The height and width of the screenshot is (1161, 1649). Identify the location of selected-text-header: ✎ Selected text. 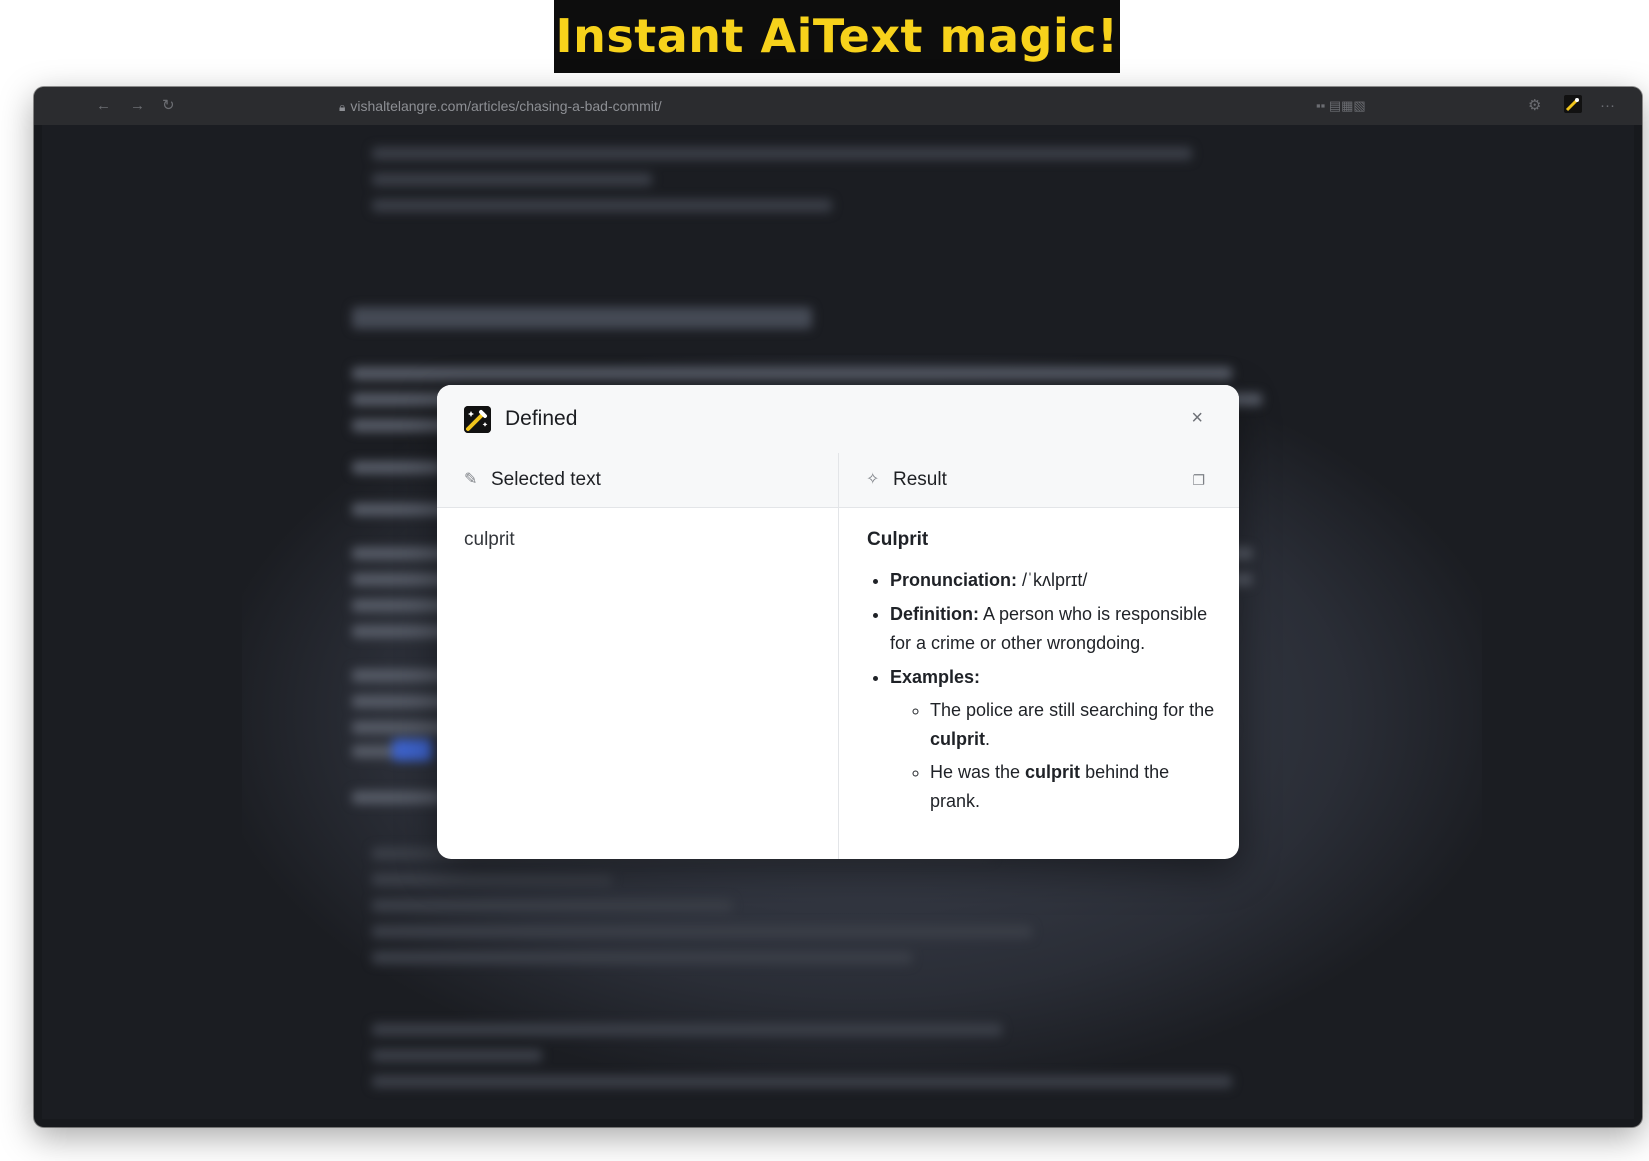
(638, 480).